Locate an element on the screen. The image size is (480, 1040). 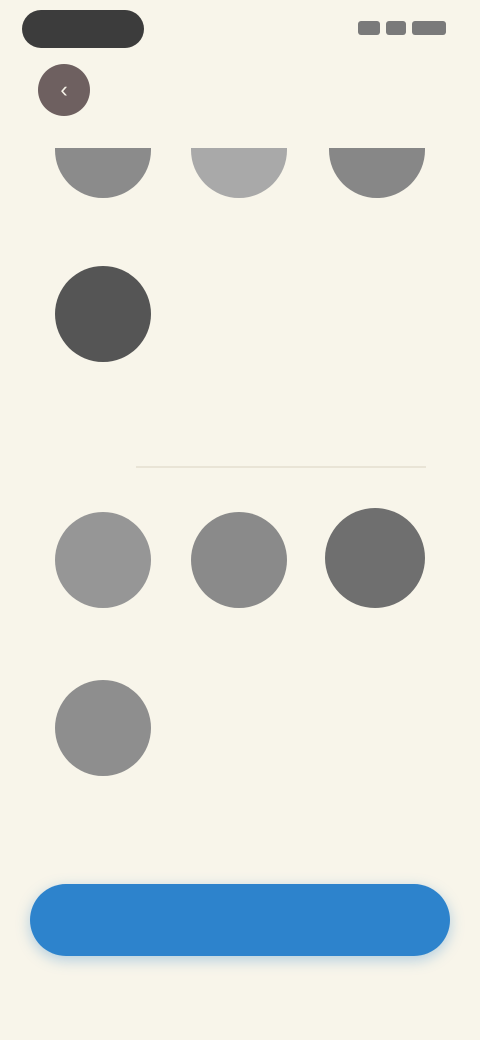
section-divider is located at coordinates (281, 467).